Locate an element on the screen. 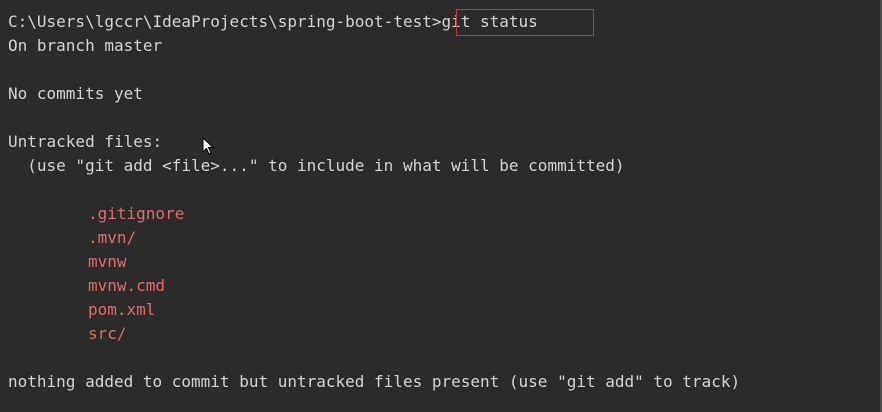  branch-line: On branch master is located at coordinates (85, 45).